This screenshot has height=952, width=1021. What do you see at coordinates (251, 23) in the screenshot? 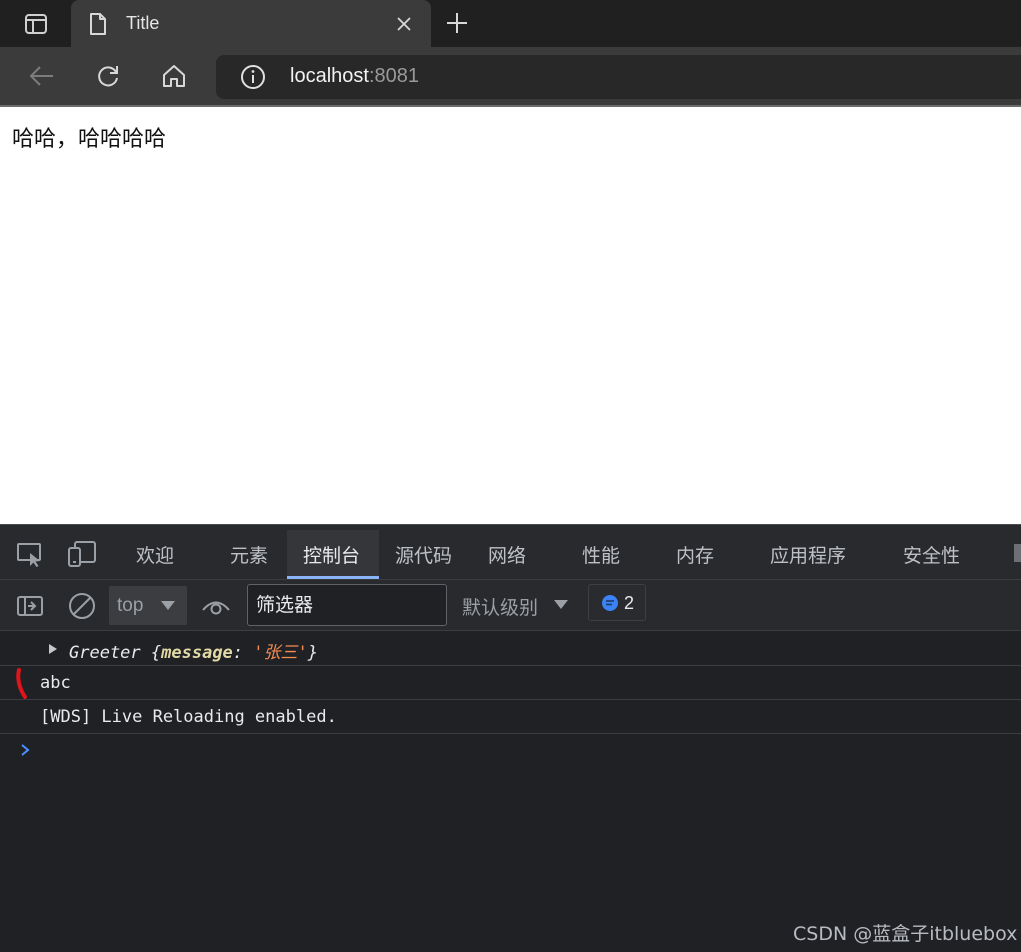
I see `browser-tab: Title` at bounding box center [251, 23].